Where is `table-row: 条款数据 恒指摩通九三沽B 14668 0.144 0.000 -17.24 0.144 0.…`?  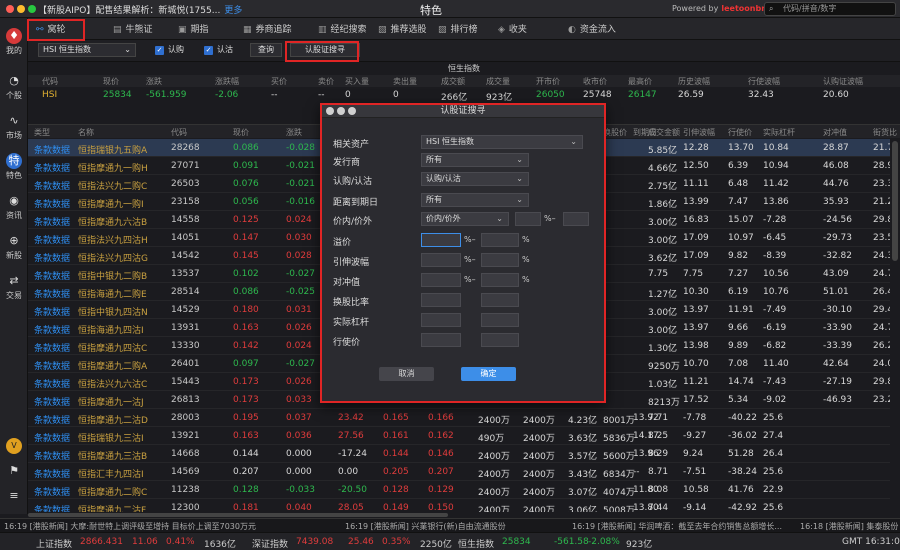 table-row: 条款数据 恒指摩通九三沽B 14668 0.144 0.000 -17.24 0.144 0.… is located at coordinates (459, 454).